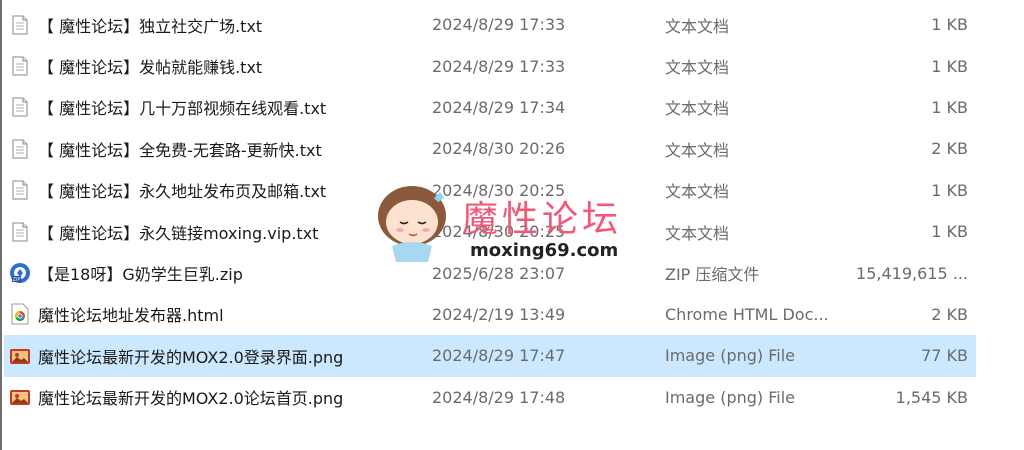 This screenshot has width=1024, height=450. What do you see at coordinates (20, 273) in the screenshot?
I see `zip-file-icon: ZIP` at bounding box center [20, 273].